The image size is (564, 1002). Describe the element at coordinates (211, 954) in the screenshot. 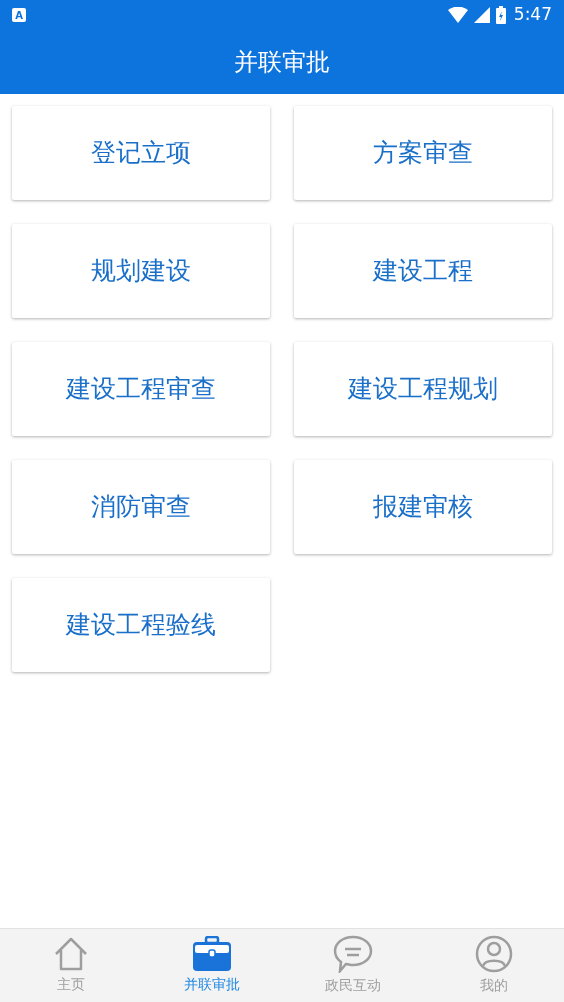

I see `briefcase-icon` at that location.